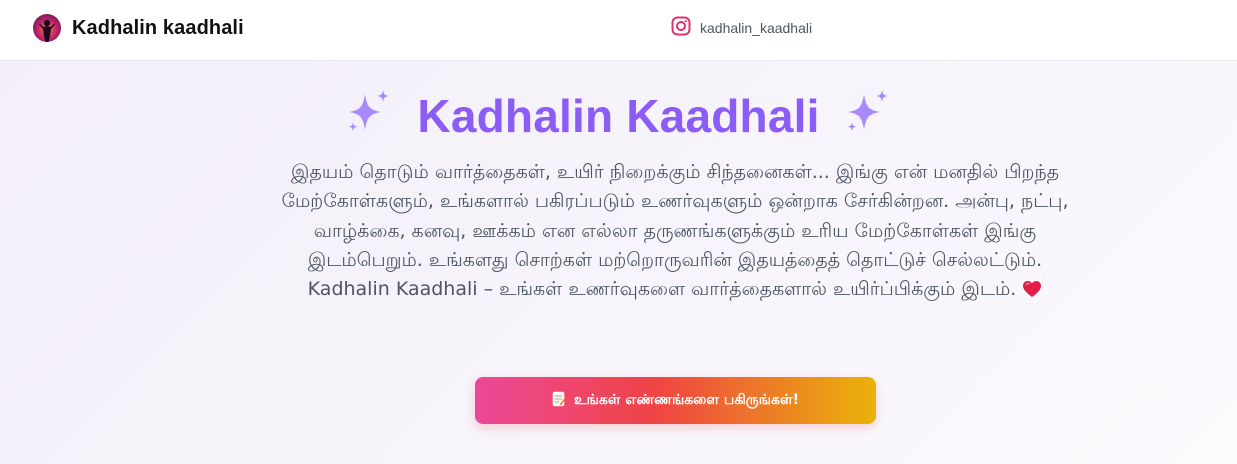 The image size is (1237, 464). I want to click on brand-name: Kadhalin kaadhali, so click(158, 27).